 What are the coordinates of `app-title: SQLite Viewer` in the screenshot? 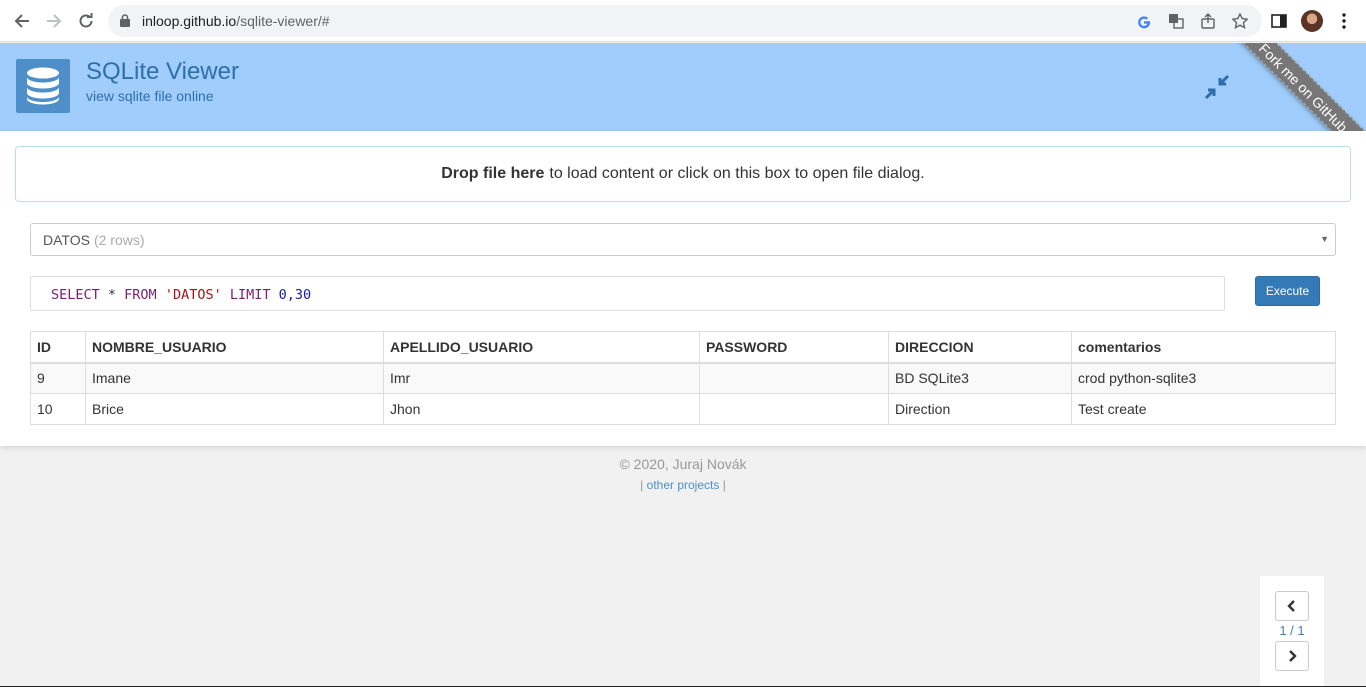 It's located at (162, 71).